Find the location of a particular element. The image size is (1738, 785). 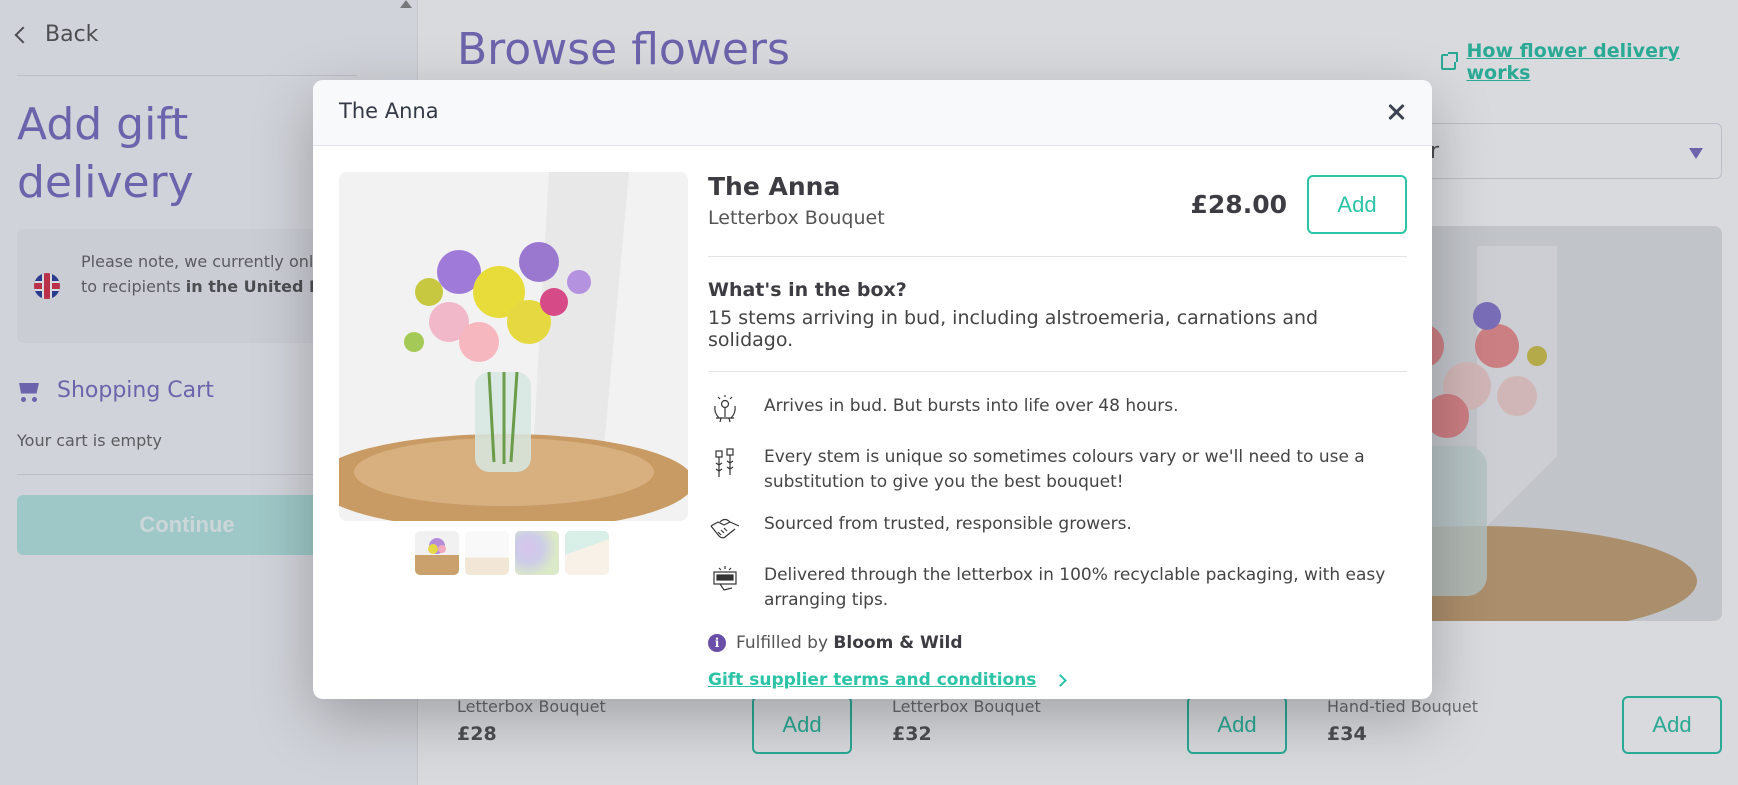

handshake-icon is located at coordinates (725, 528).